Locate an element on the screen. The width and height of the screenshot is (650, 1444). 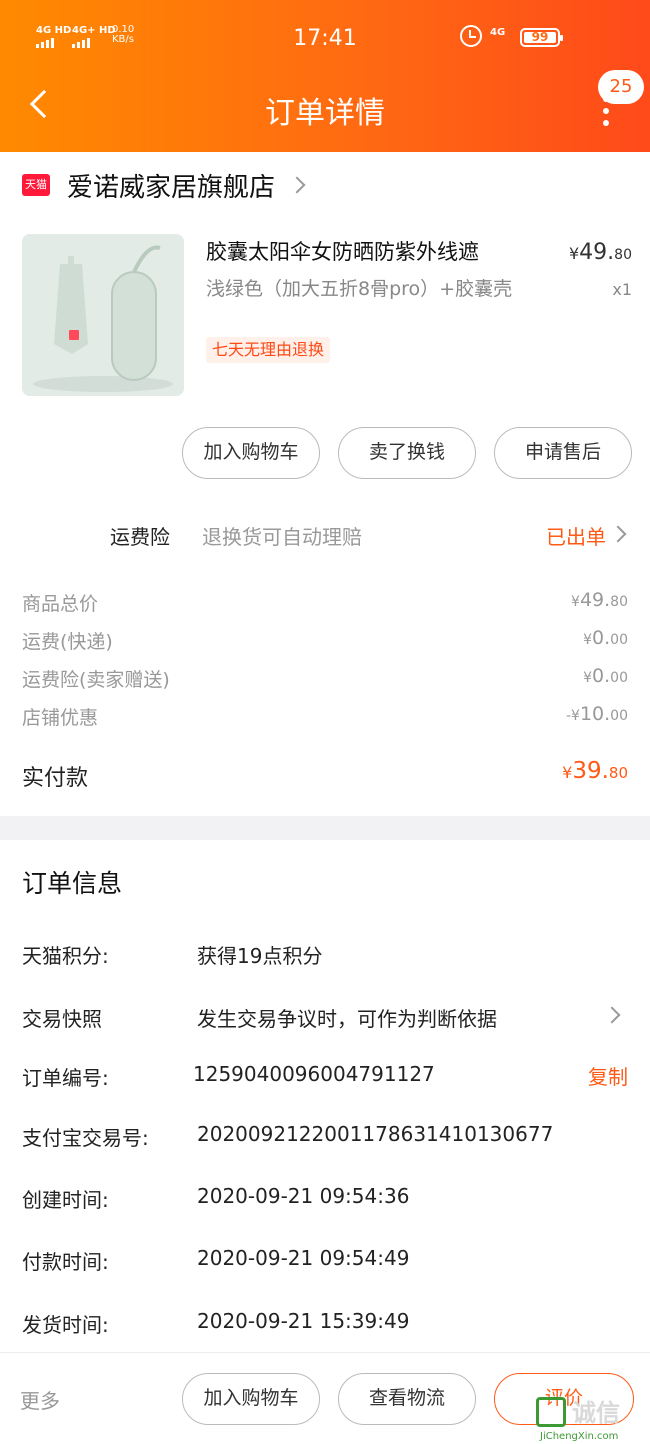
cost-label-insurance: 运费险(卖家赠送) is located at coordinates (96, 680).